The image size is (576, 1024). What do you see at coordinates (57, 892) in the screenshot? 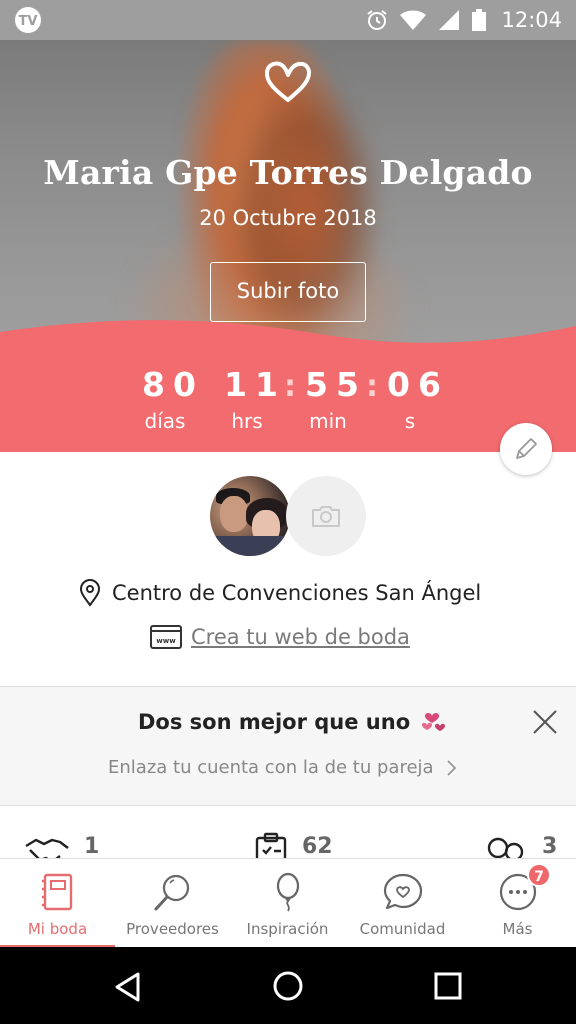
I see `notebook-icon` at bounding box center [57, 892].